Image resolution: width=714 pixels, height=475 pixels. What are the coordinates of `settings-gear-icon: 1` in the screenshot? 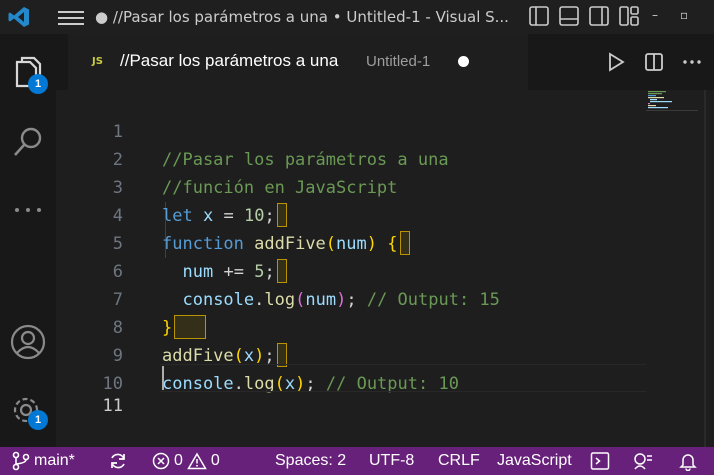 It's located at (28, 410).